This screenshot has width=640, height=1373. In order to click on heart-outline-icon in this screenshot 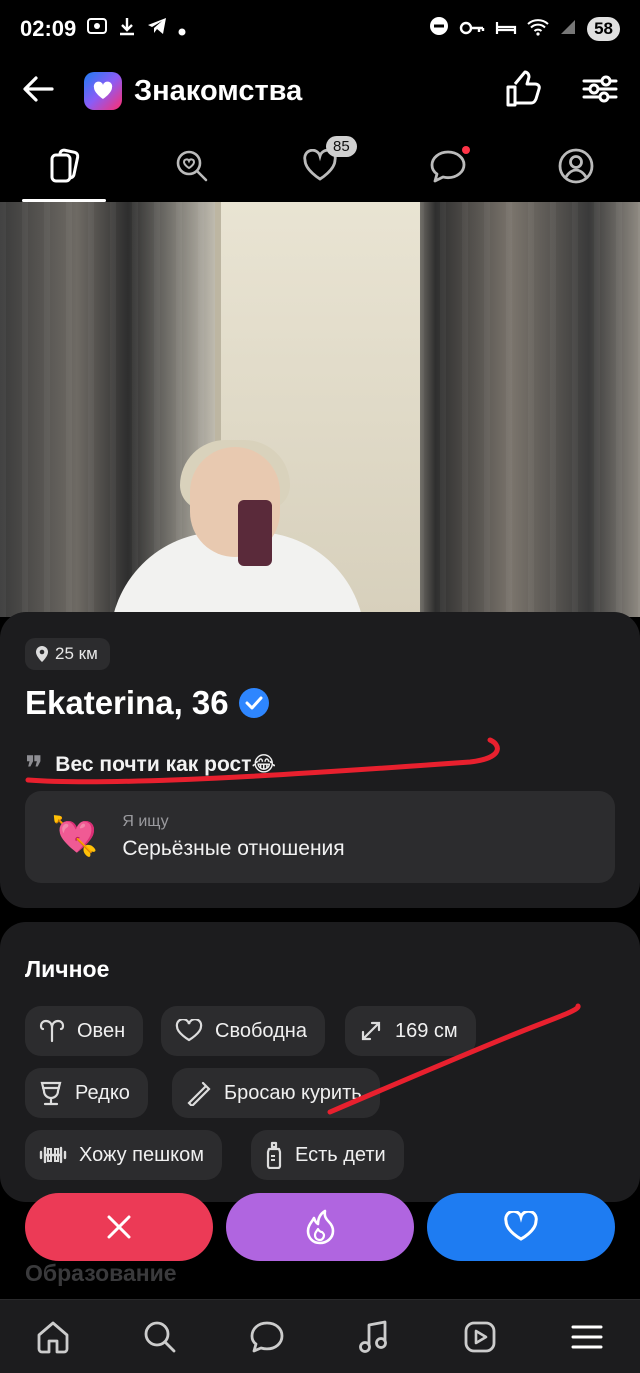, I will do `click(189, 1030)`.